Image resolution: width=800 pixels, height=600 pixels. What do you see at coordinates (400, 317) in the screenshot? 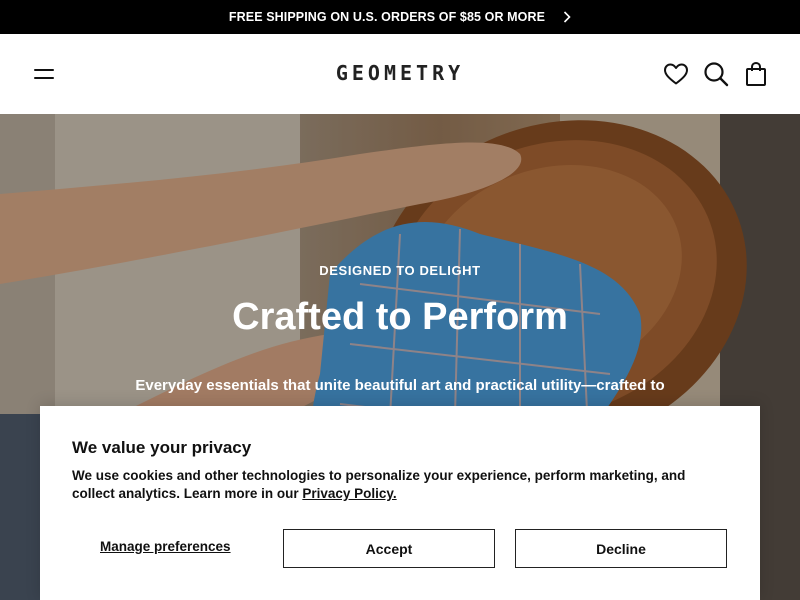
I see `hero-title: Crafted to Perform` at bounding box center [400, 317].